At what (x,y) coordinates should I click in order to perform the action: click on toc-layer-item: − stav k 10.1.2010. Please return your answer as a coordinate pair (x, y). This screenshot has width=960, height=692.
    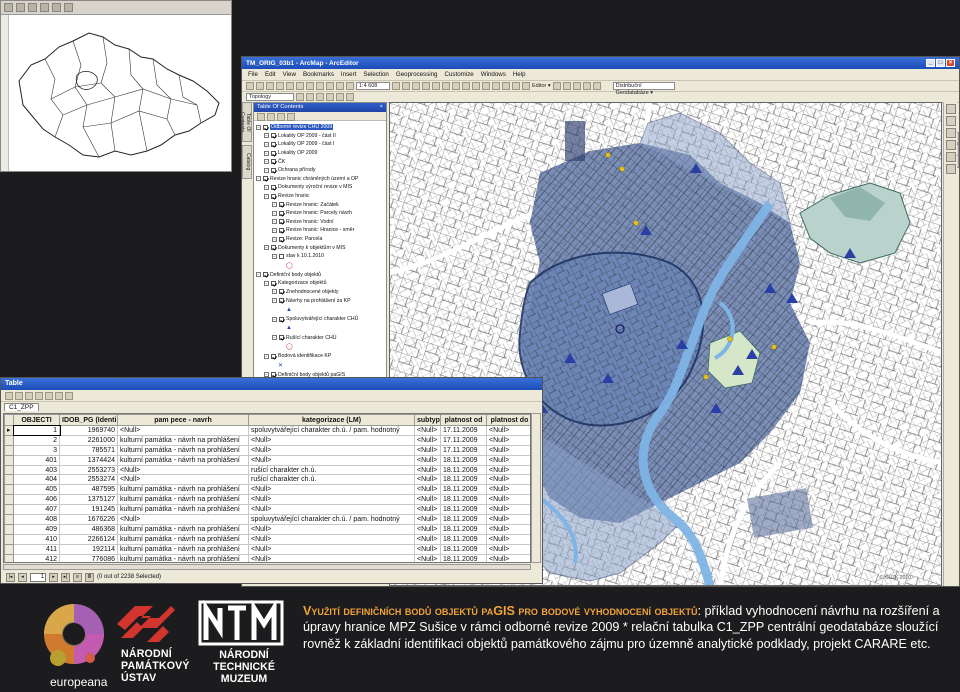
    Looking at the image, I should click on (320, 256).